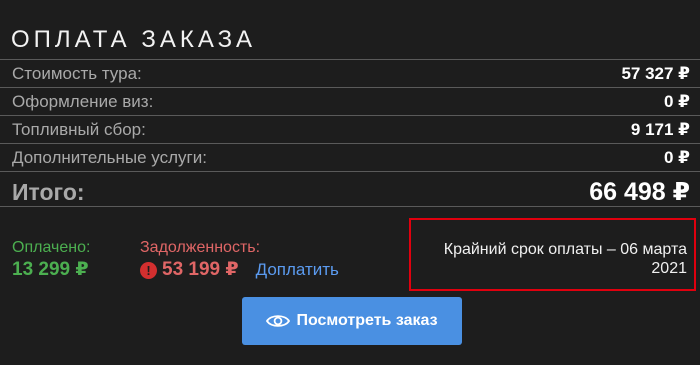  What do you see at coordinates (148, 270) in the screenshot?
I see `warning-icon: !` at bounding box center [148, 270].